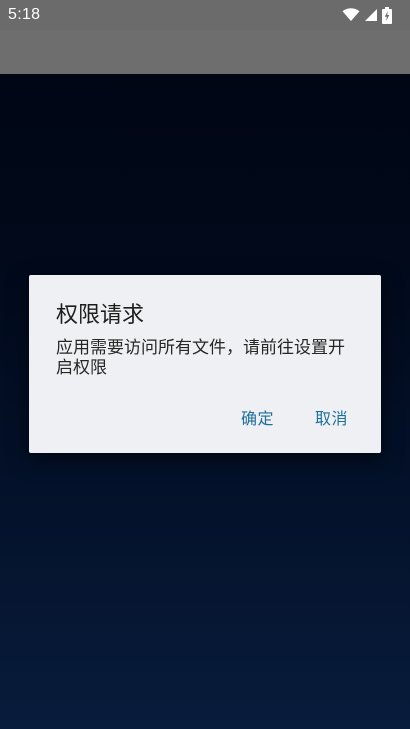 Image resolution: width=410 pixels, height=729 pixels. What do you see at coordinates (311, 417) in the screenshot?
I see `dialog-actions: 确定 取消` at bounding box center [311, 417].